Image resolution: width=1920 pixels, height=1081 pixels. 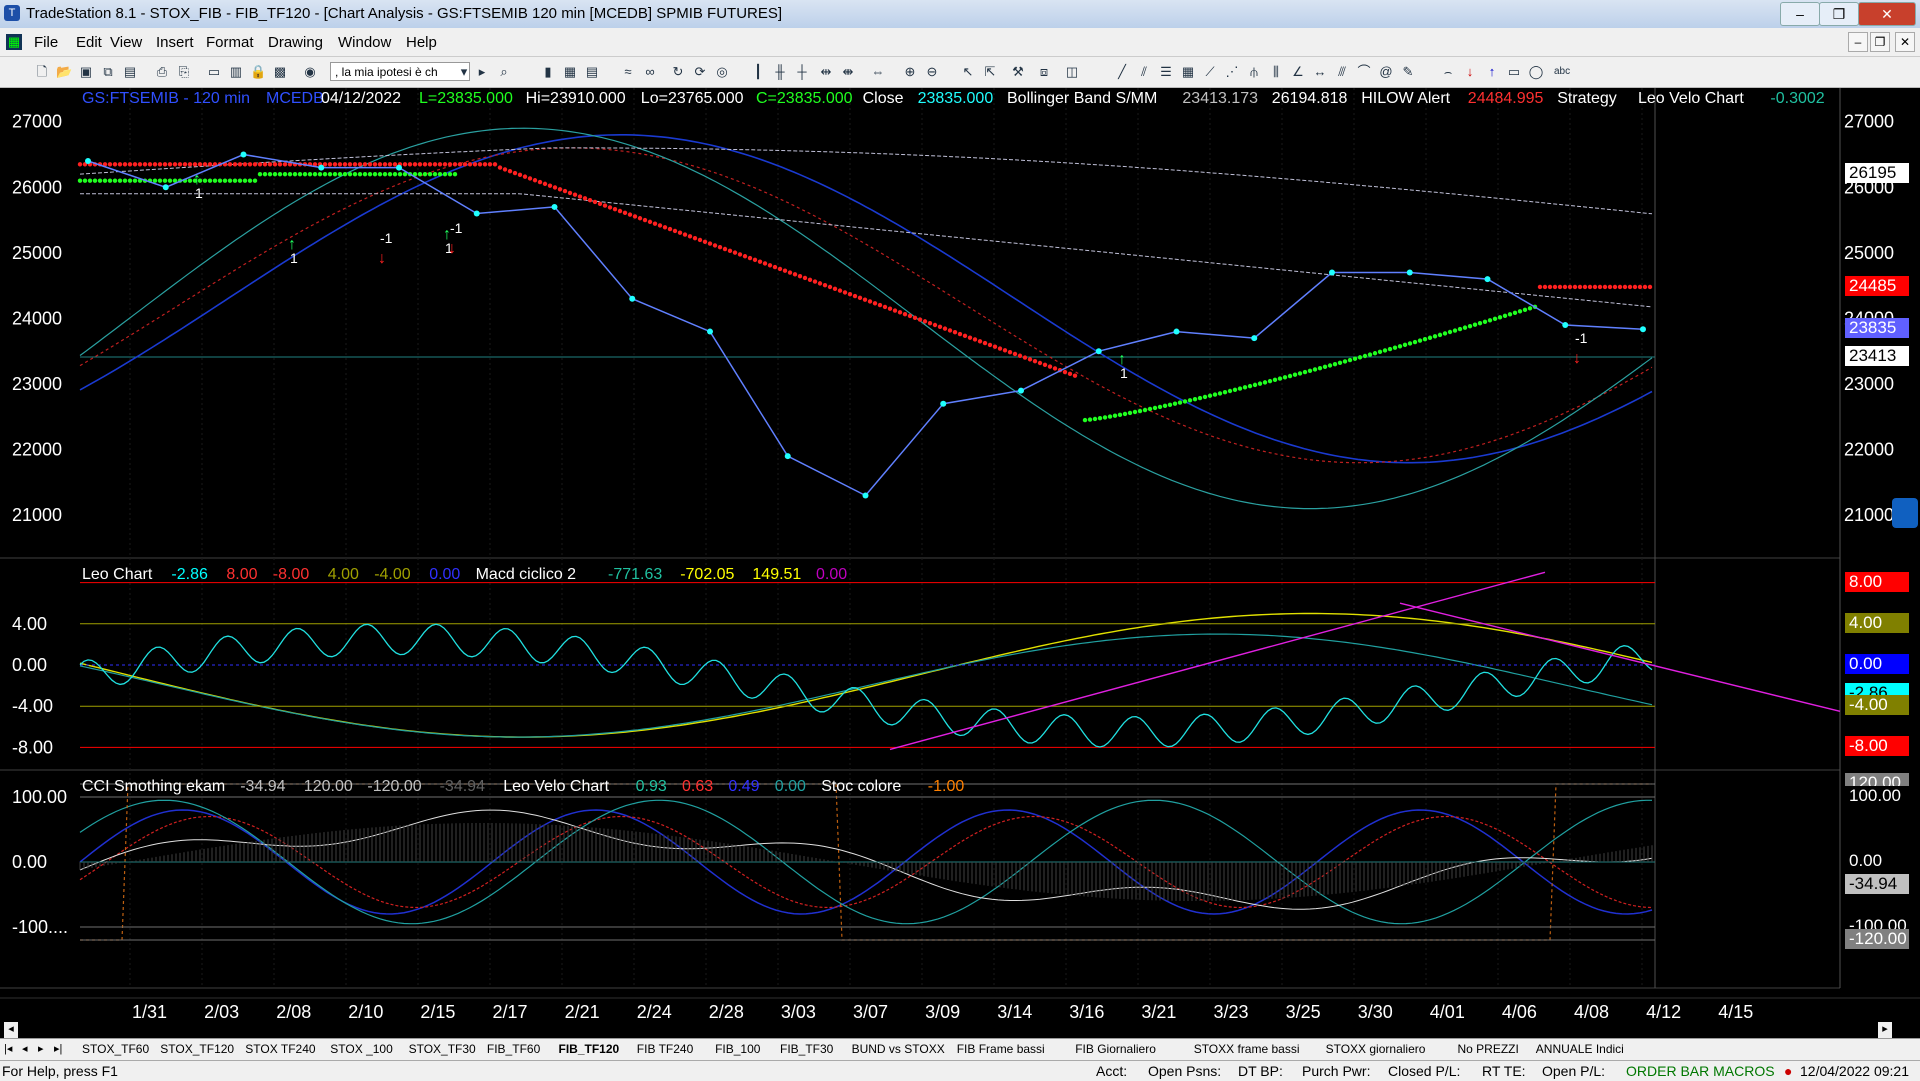 What do you see at coordinates (1905, 513) in the screenshot?
I see `chart-side-button` at bounding box center [1905, 513].